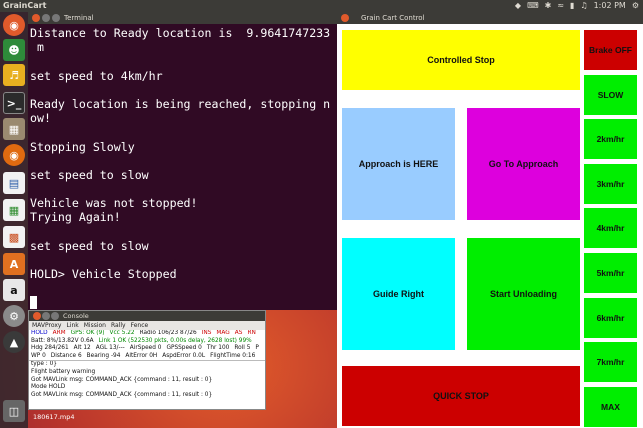  What do you see at coordinates (206, 333) in the screenshot?
I see `console-status-field: INS` at bounding box center [206, 333].